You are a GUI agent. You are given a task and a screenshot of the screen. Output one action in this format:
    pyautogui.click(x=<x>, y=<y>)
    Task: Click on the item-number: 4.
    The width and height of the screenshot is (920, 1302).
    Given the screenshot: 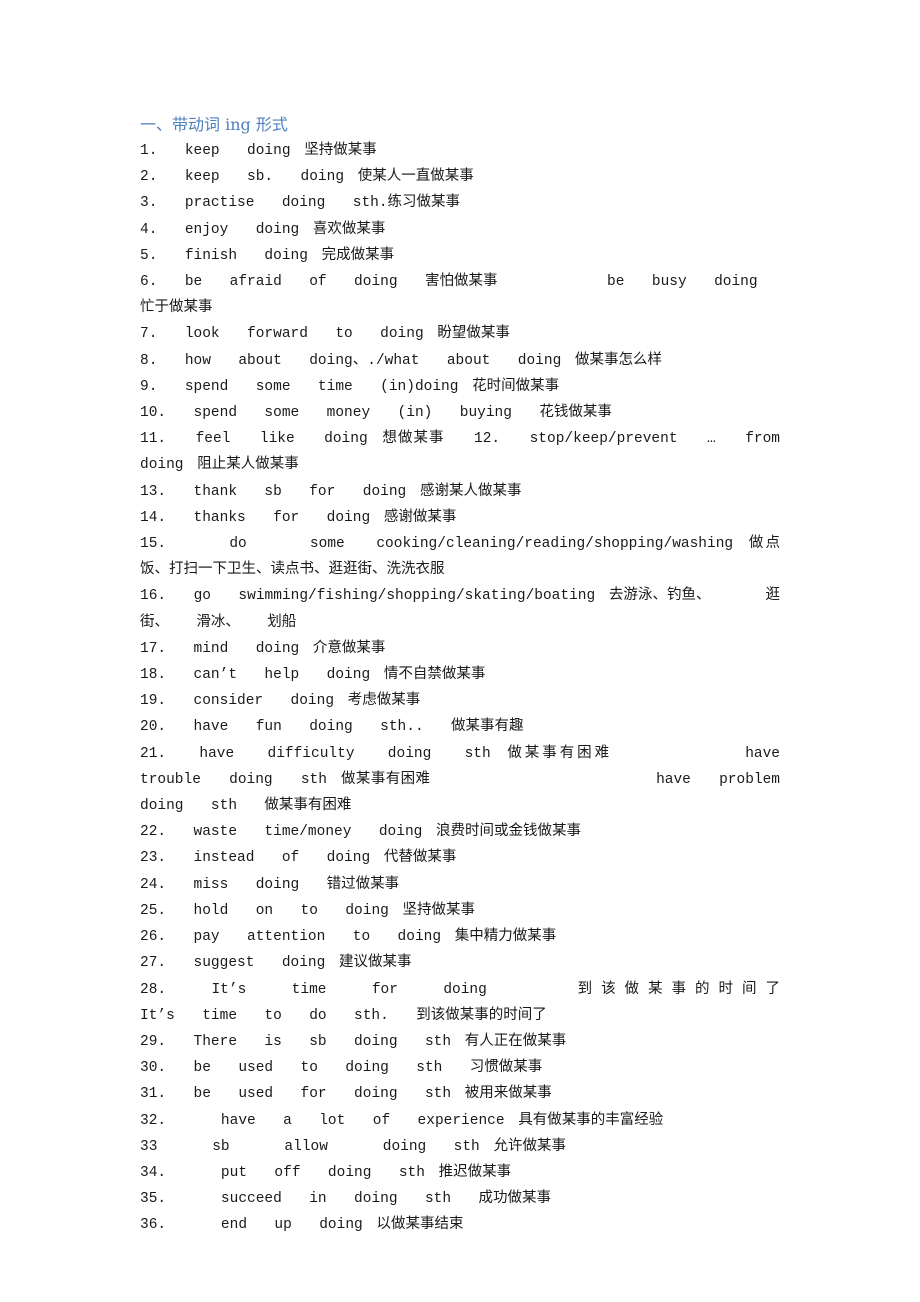 What is the action you would take?
    pyautogui.click(x=162, y=229)
    